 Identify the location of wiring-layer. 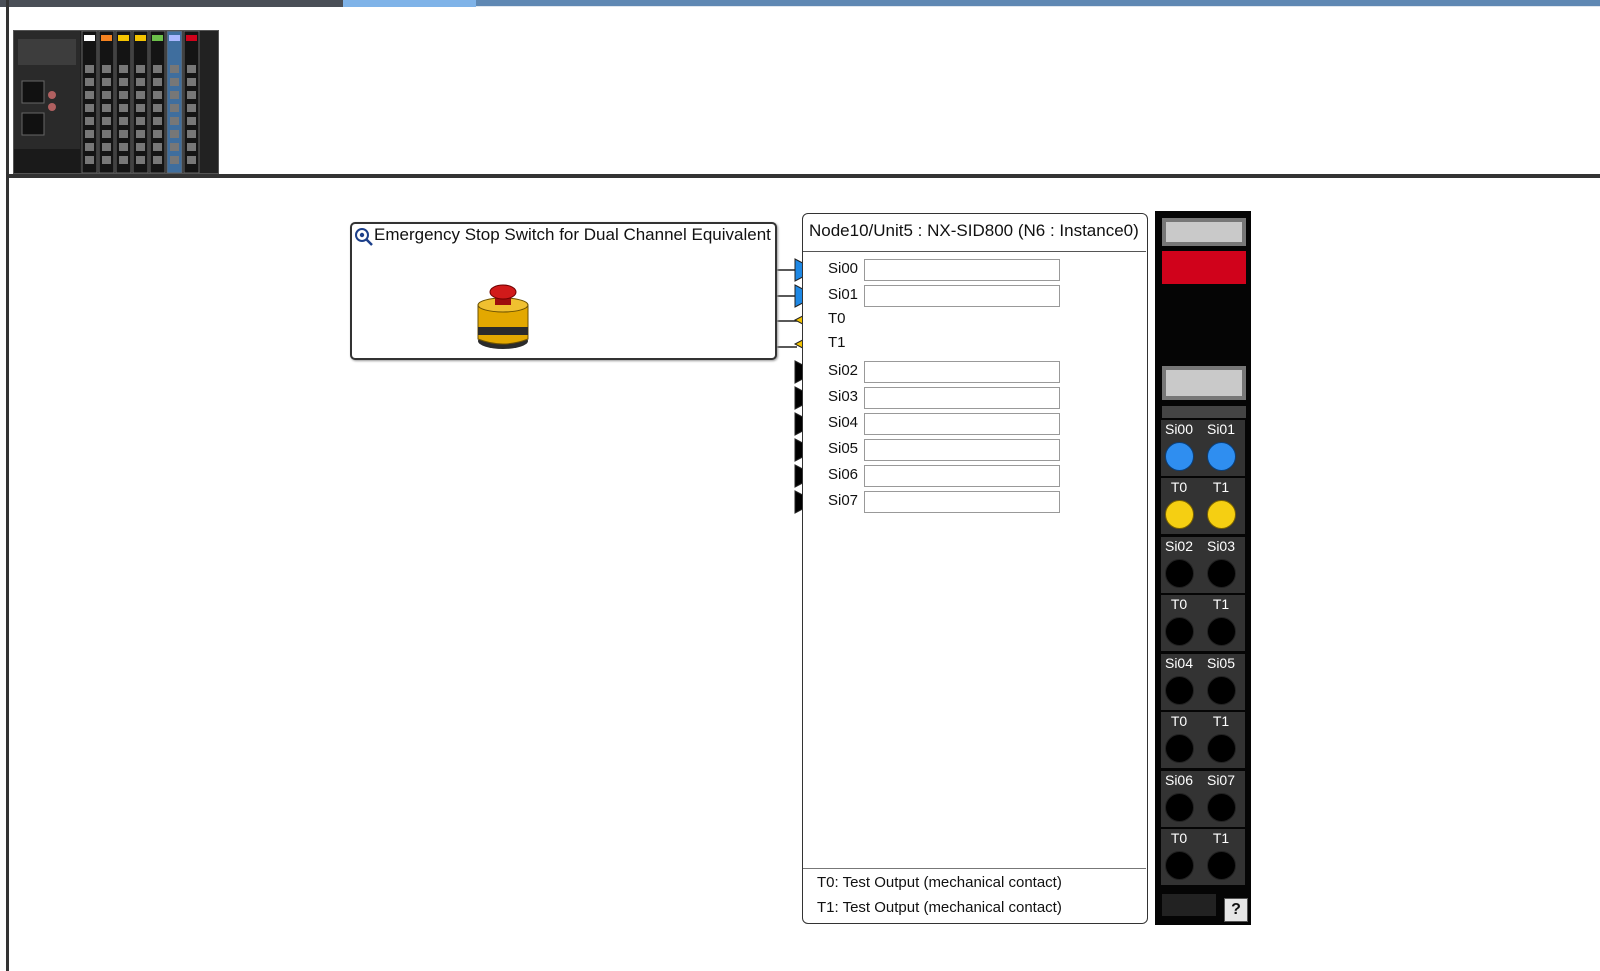
(694, 382).